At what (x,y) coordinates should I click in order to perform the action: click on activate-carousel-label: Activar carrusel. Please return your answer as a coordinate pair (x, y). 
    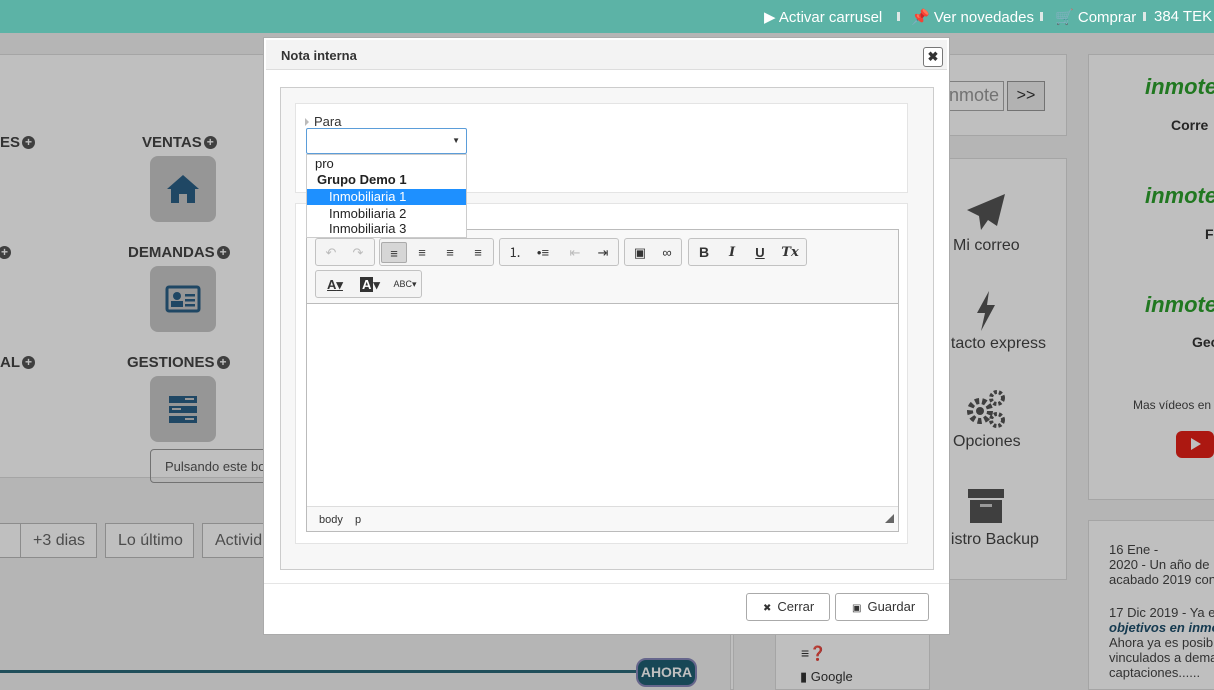
    Looking at the image, I should click on (830, 17).